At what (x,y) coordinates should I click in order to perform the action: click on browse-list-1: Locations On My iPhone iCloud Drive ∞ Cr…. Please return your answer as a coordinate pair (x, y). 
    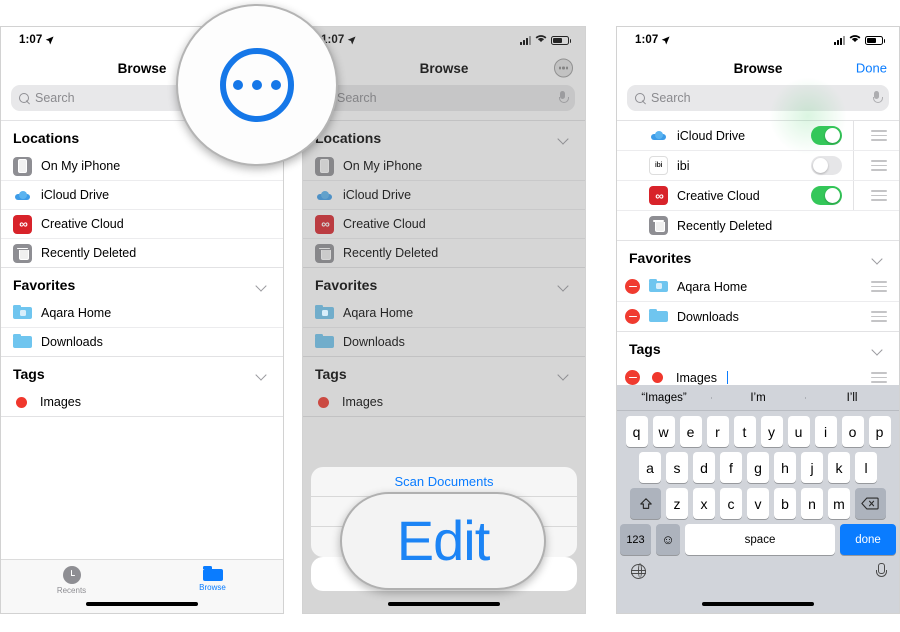
    Looking at the image, I should click on (142, 268).